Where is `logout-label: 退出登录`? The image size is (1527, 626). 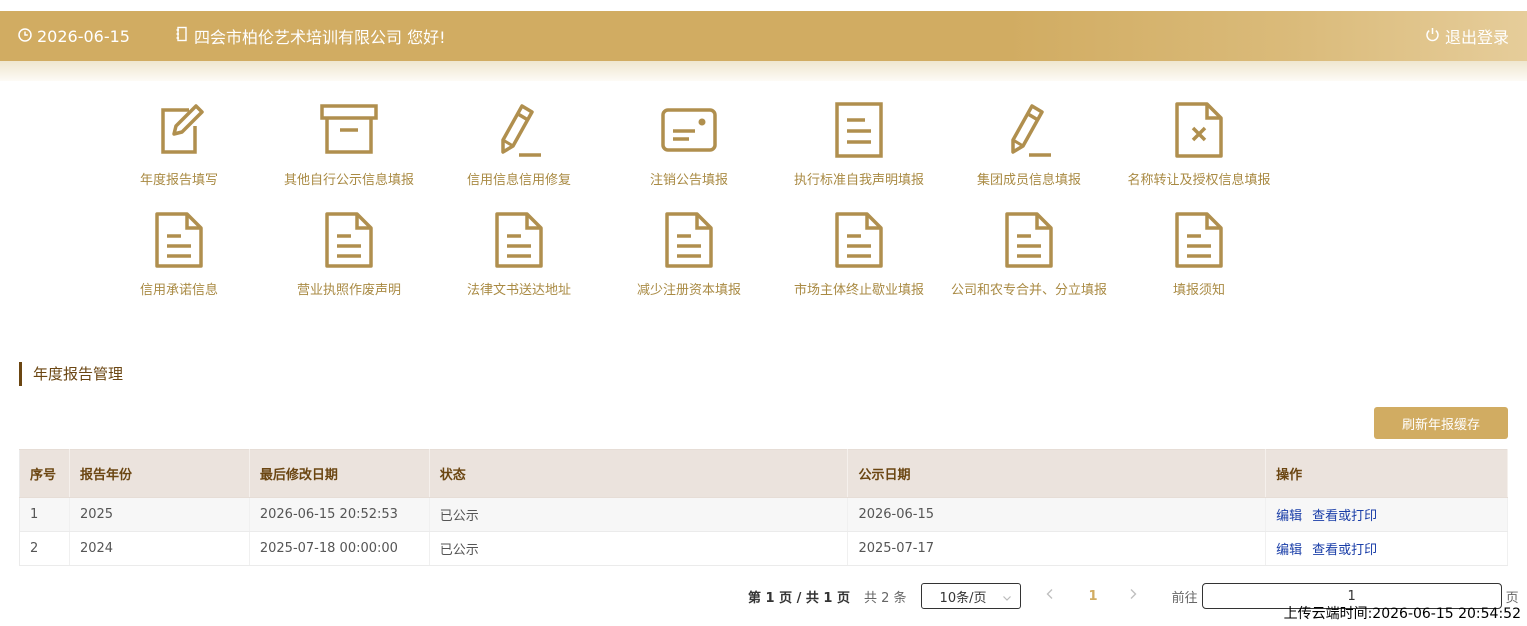
logout-label: 退出登录 is located at coordinates (1476, 37).